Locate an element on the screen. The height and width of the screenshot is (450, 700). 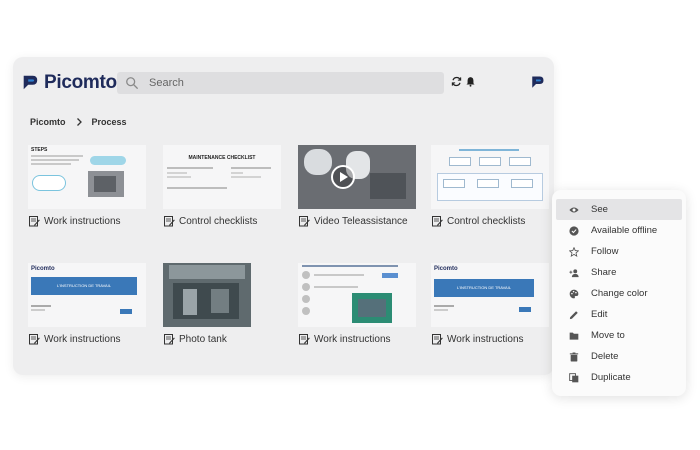
play-icon is located at coordinates (344, 177).